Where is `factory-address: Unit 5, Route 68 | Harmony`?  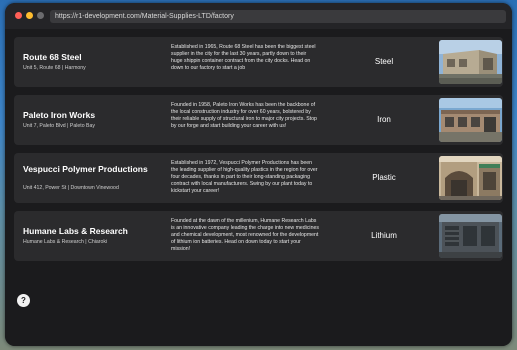 factory-address: Unit 5, Route 68 | Harmony is located at coordinates (54, 68).